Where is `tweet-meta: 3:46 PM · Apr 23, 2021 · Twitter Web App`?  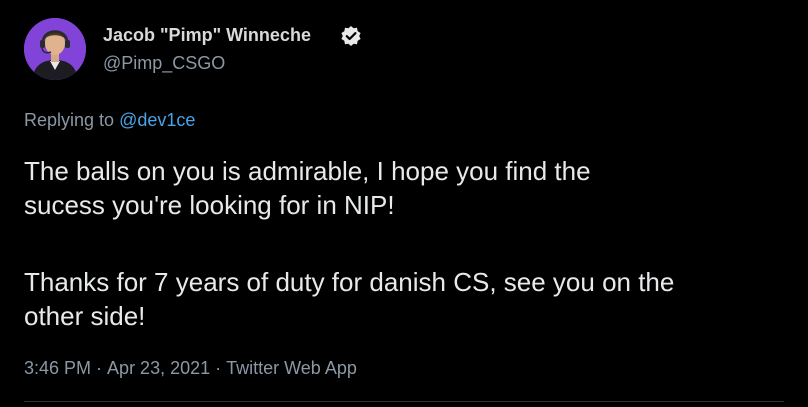 tweet-meta: 3:46 PM · Apr 23, 2021 · Twitter Web App is located at coordinates (190, 368).